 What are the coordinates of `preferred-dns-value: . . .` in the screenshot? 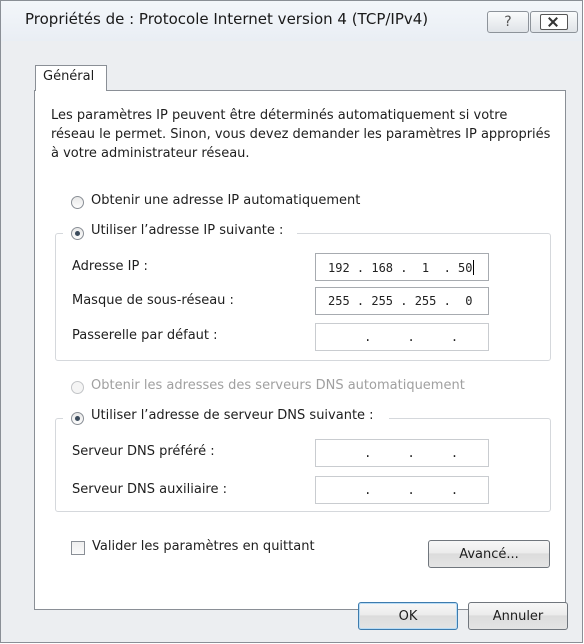 It's located at (393, 453).